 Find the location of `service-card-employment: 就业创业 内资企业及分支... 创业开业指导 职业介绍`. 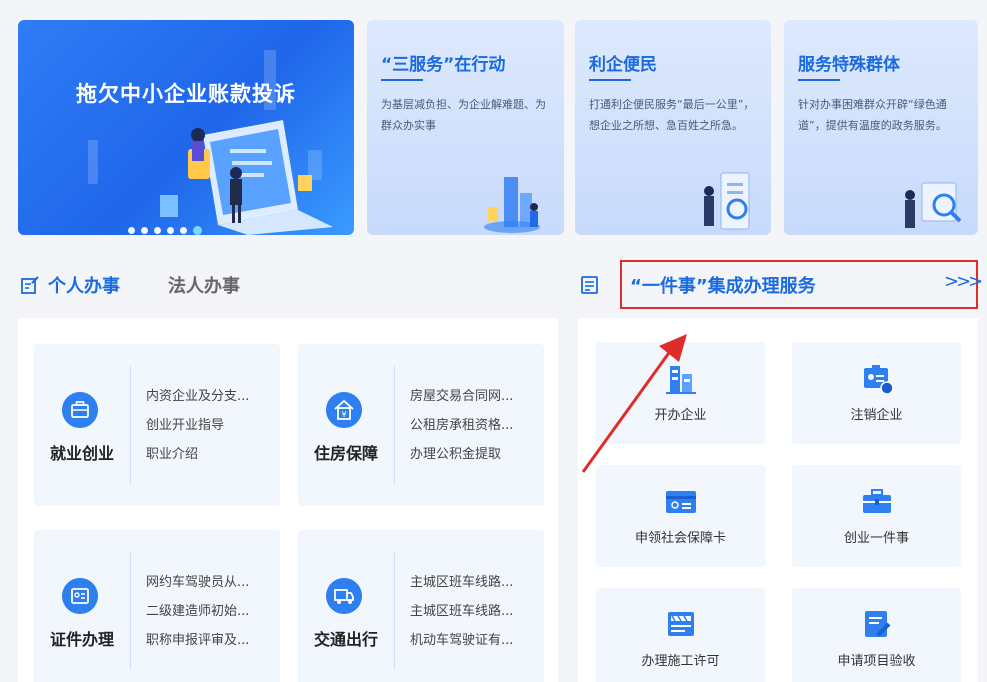

service-card-employment: 就业创业 内资企业及分支... 创业开业指导 职业介绍 is located at coordinates (157, 425).